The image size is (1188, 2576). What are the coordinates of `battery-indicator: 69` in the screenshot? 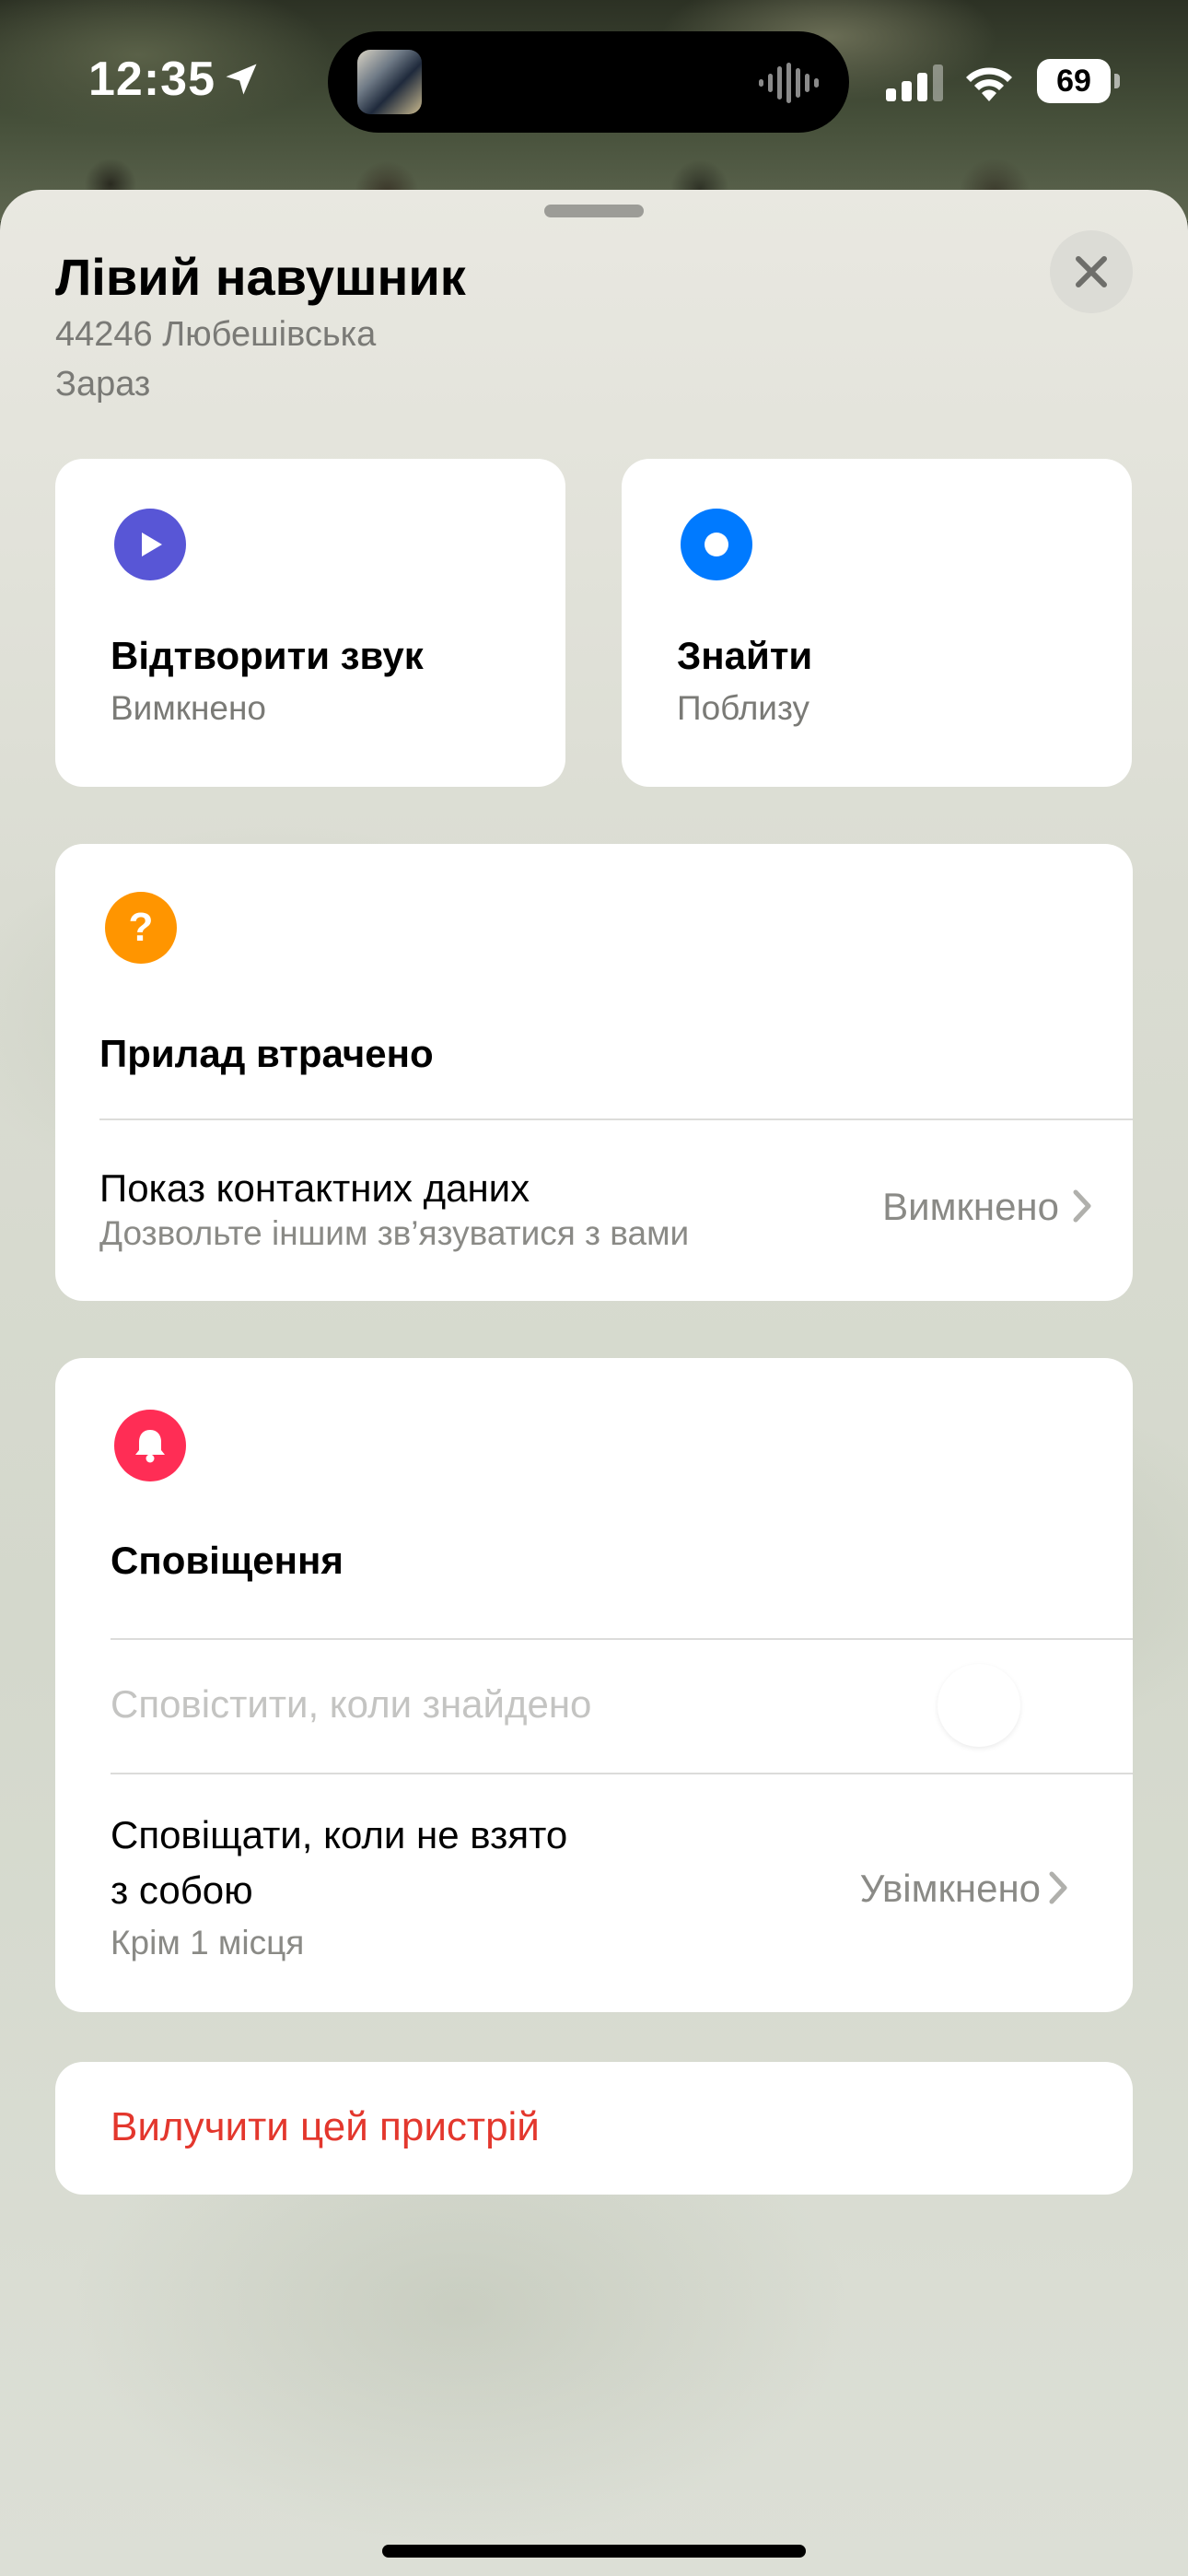 It's located at (1078, 81).